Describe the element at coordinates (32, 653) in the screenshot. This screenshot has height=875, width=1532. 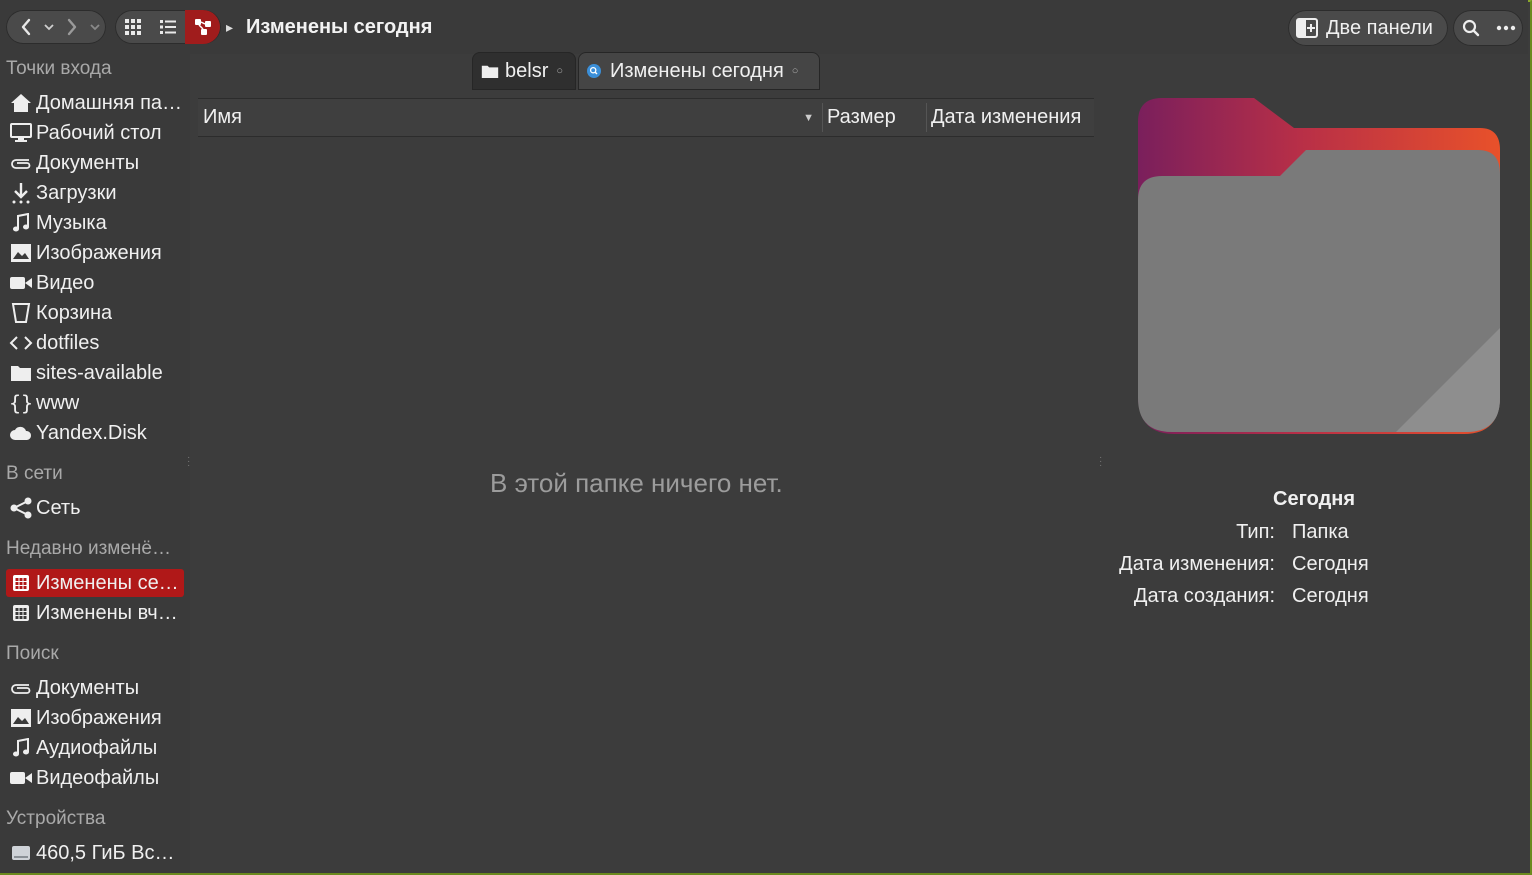
I see `sidebar-section-search: Поиск` at that location.